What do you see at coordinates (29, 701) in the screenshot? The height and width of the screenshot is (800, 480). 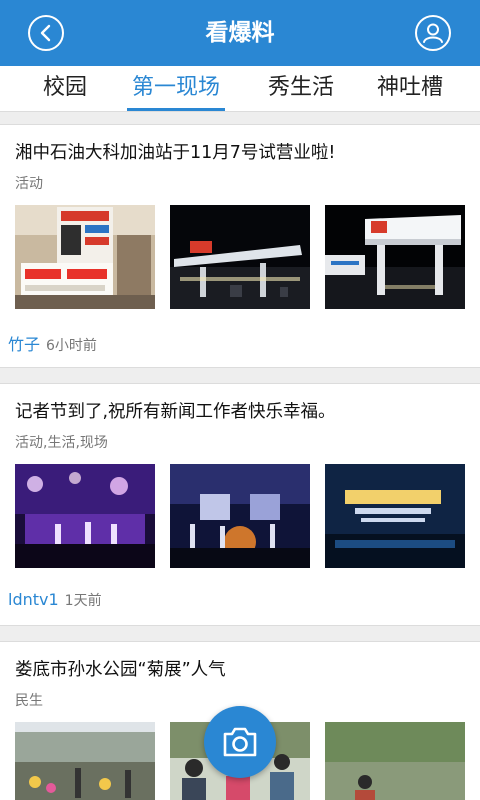 I see `post-tags: 民生` at bounding box center [29, 701].